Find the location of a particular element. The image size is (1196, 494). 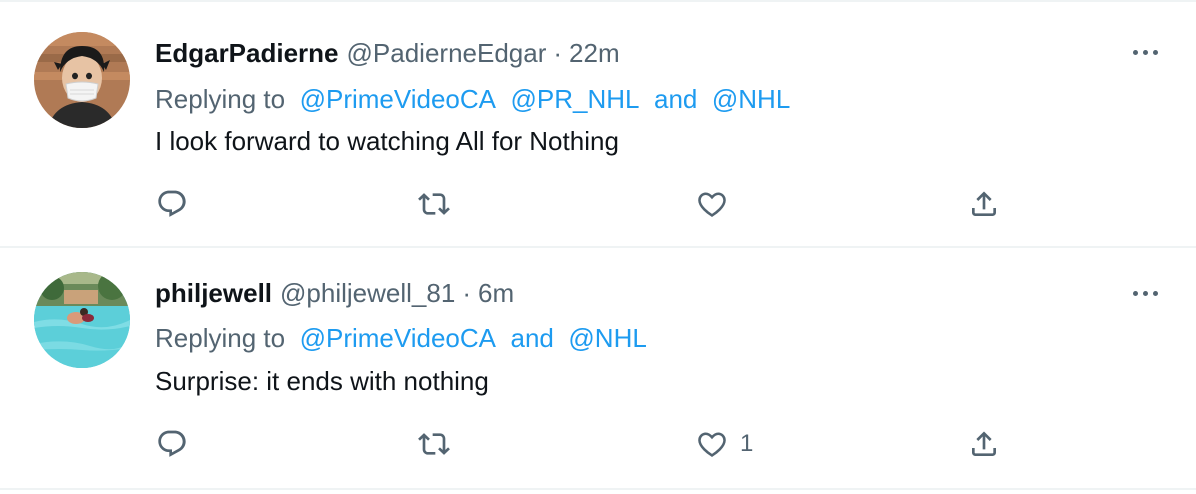

user-handle: @philjewell_81 is located at coordinates (367, 293).